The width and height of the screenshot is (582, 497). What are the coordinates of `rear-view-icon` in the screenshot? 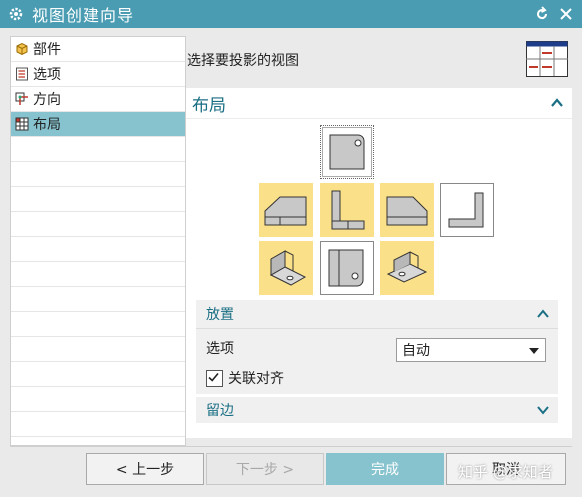 It's located at (466, 210).